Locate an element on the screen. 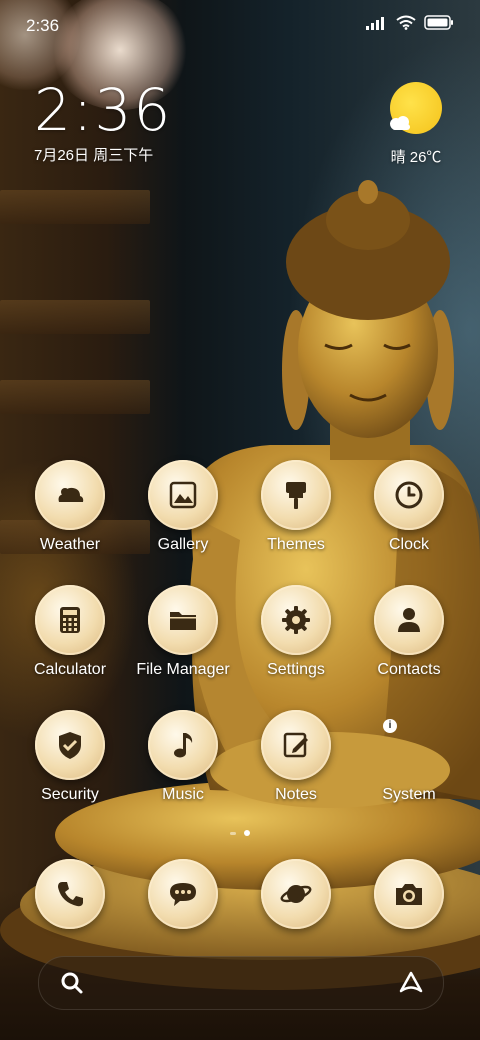 Image resolution: width=480 pixels, height=1040 pixels. app-music: Music is located at coordinates (183, 757).